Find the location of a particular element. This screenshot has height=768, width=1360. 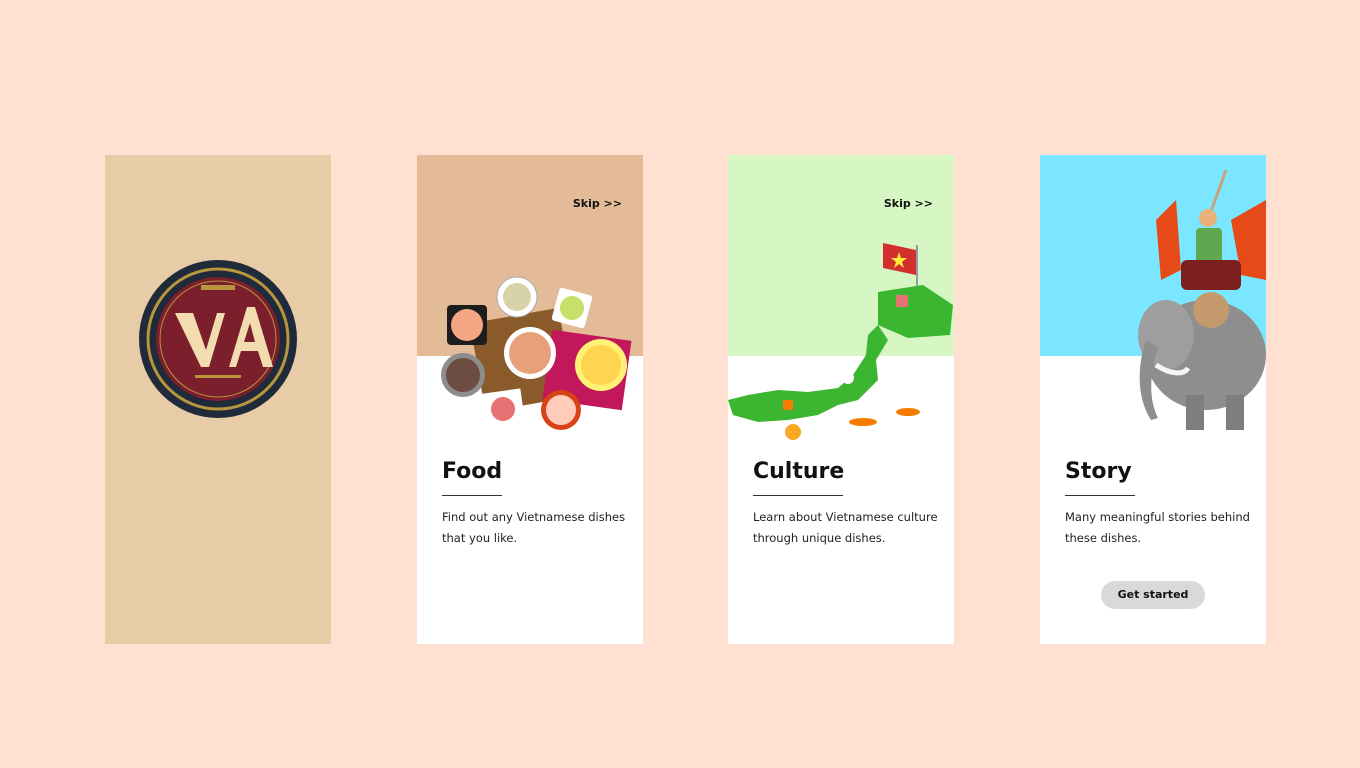

vietnamese-dishes-illustration is located at coordinates (536, 353).